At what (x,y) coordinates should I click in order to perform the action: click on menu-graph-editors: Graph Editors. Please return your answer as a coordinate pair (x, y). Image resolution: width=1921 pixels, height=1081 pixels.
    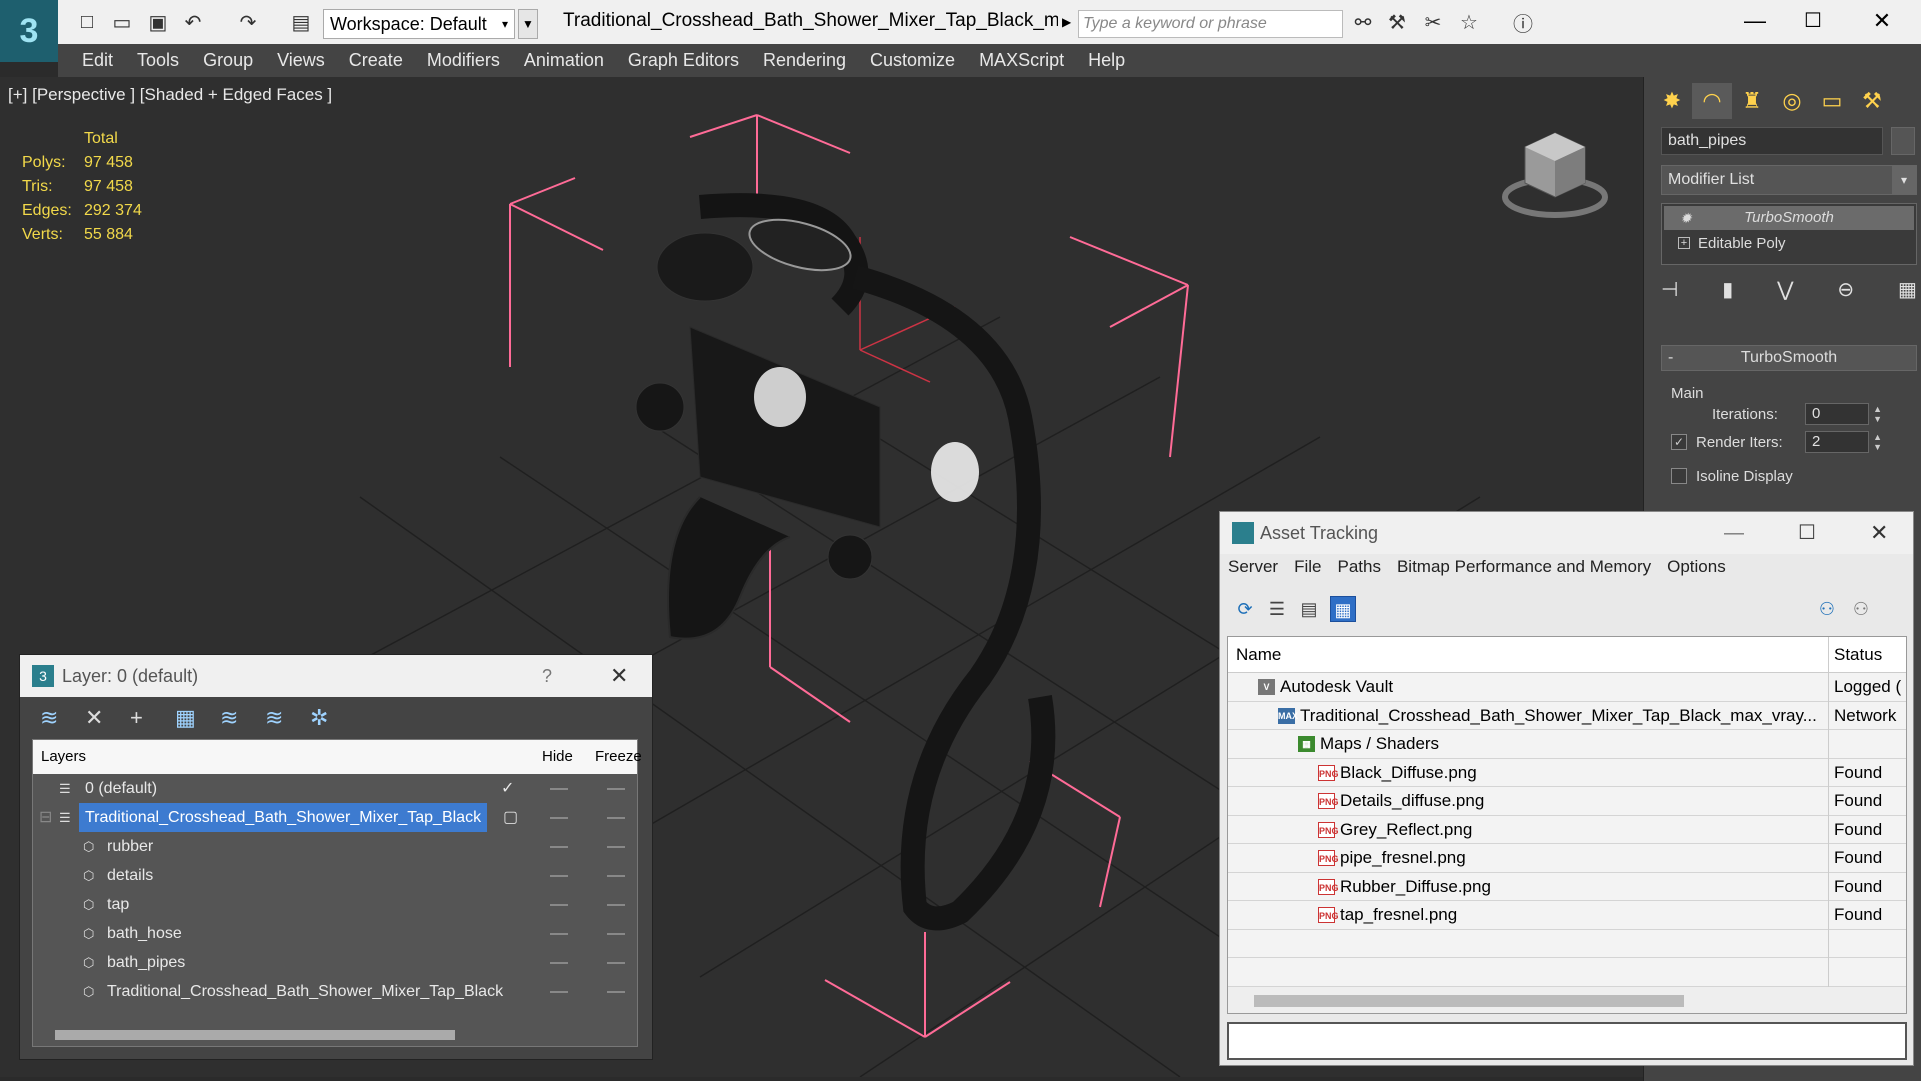
    Looking at the image, I should click on (683, 60).